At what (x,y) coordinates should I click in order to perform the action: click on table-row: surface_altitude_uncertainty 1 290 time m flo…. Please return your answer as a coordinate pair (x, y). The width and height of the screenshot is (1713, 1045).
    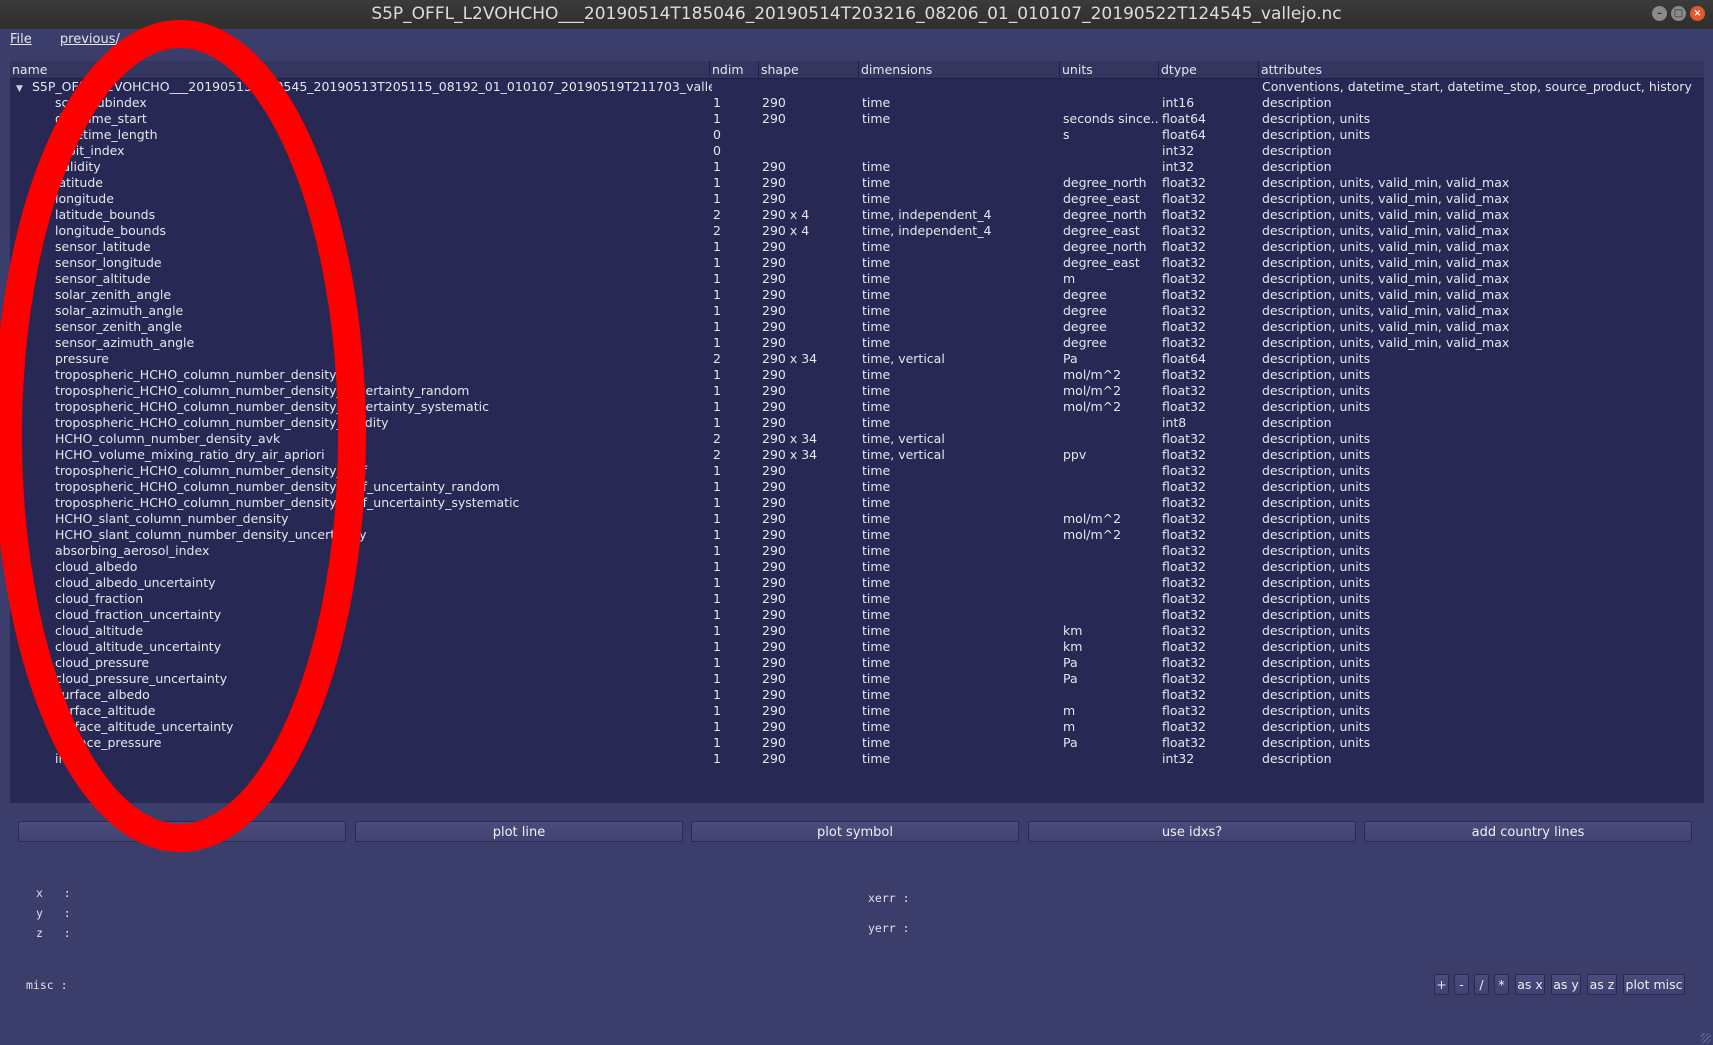
    Looking at the image, I should click on (857, 727).